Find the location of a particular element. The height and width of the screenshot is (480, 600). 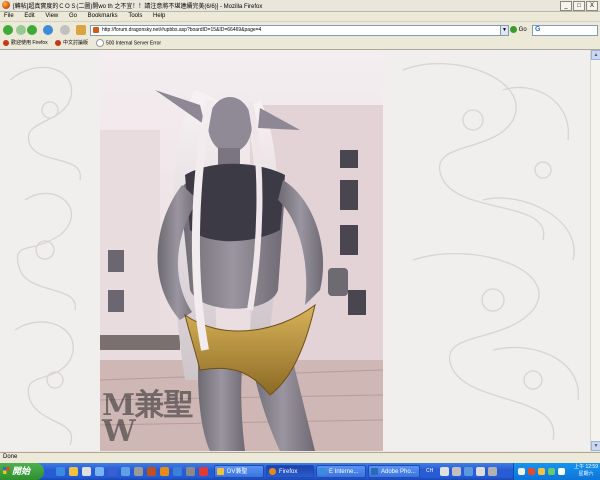

address-dropdown-icon: ▼ is located at coordinates (504, 30).